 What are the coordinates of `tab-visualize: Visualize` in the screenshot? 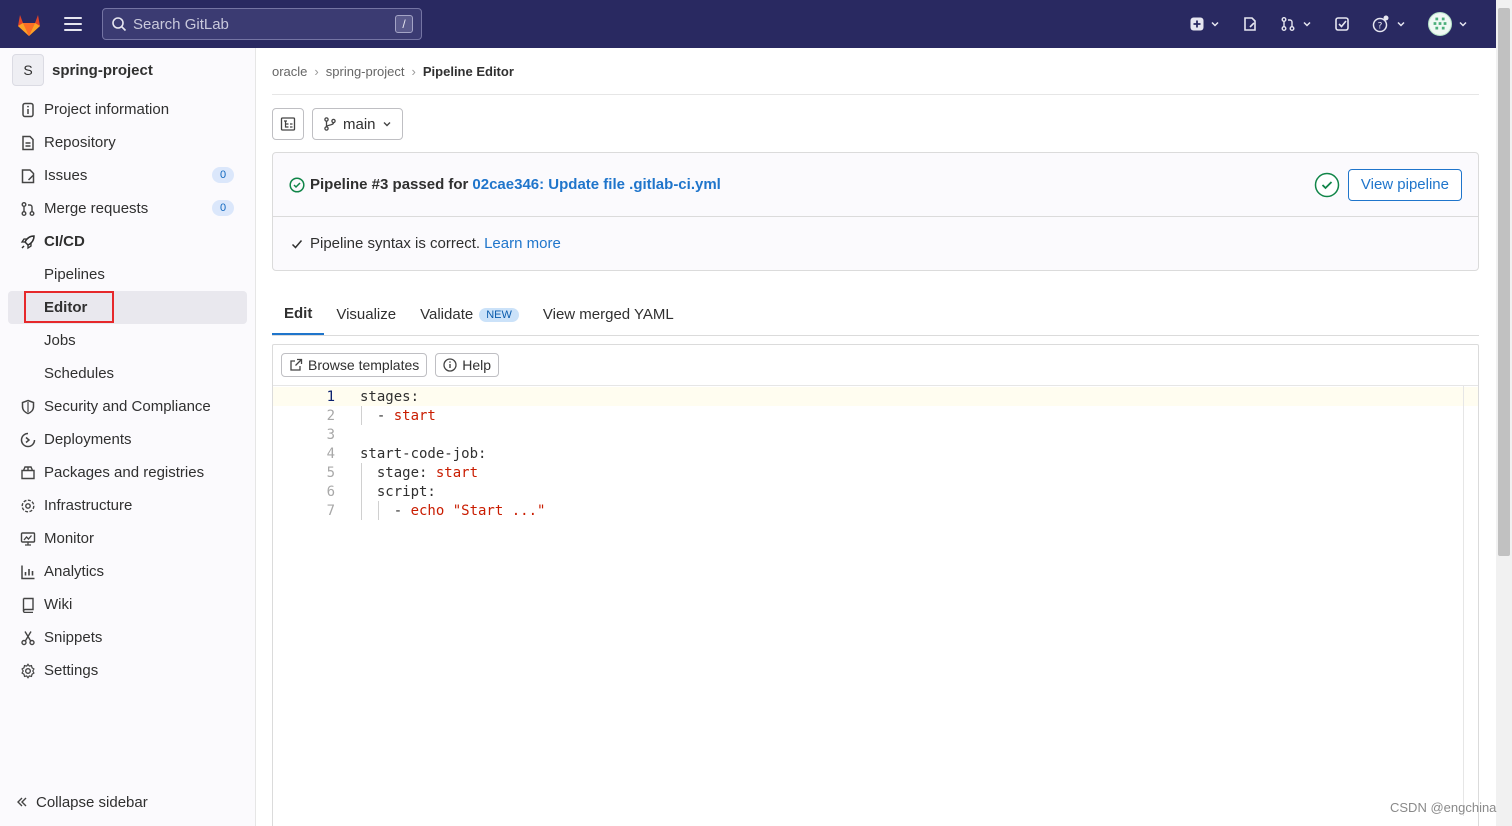 It's located at (366, 314).